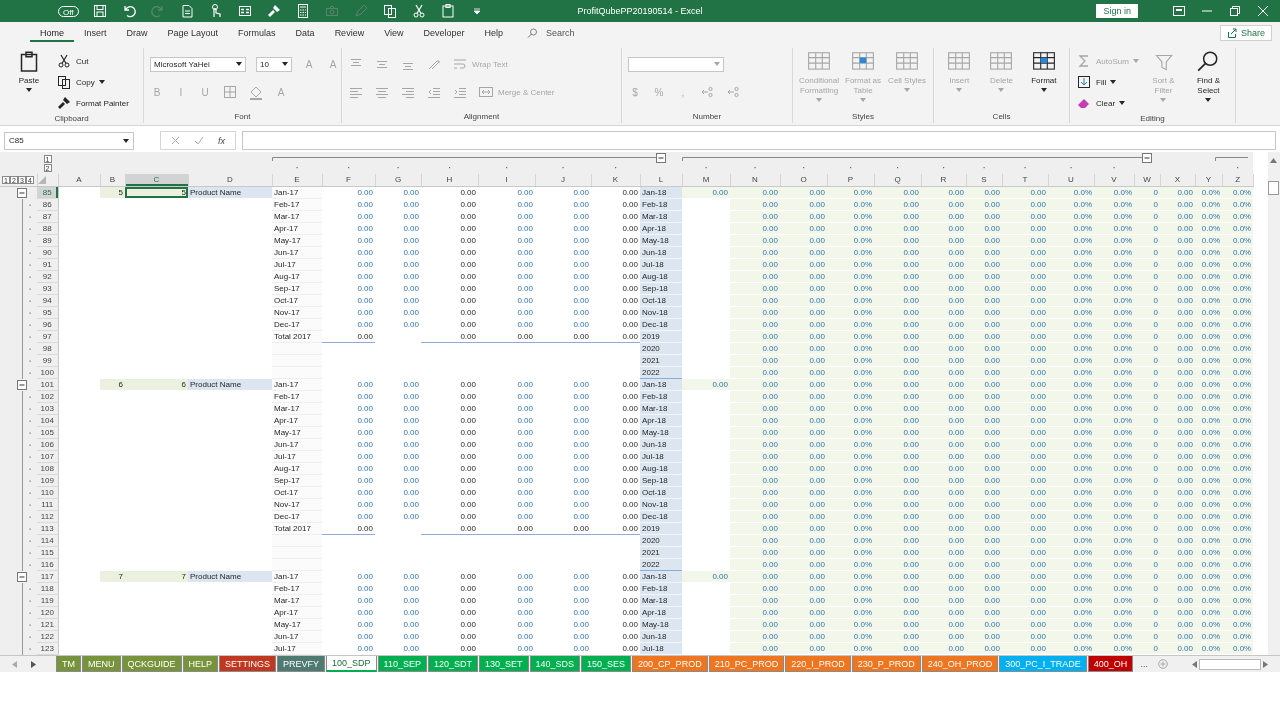  I want to click on group-label: Font, so click(242, 117).